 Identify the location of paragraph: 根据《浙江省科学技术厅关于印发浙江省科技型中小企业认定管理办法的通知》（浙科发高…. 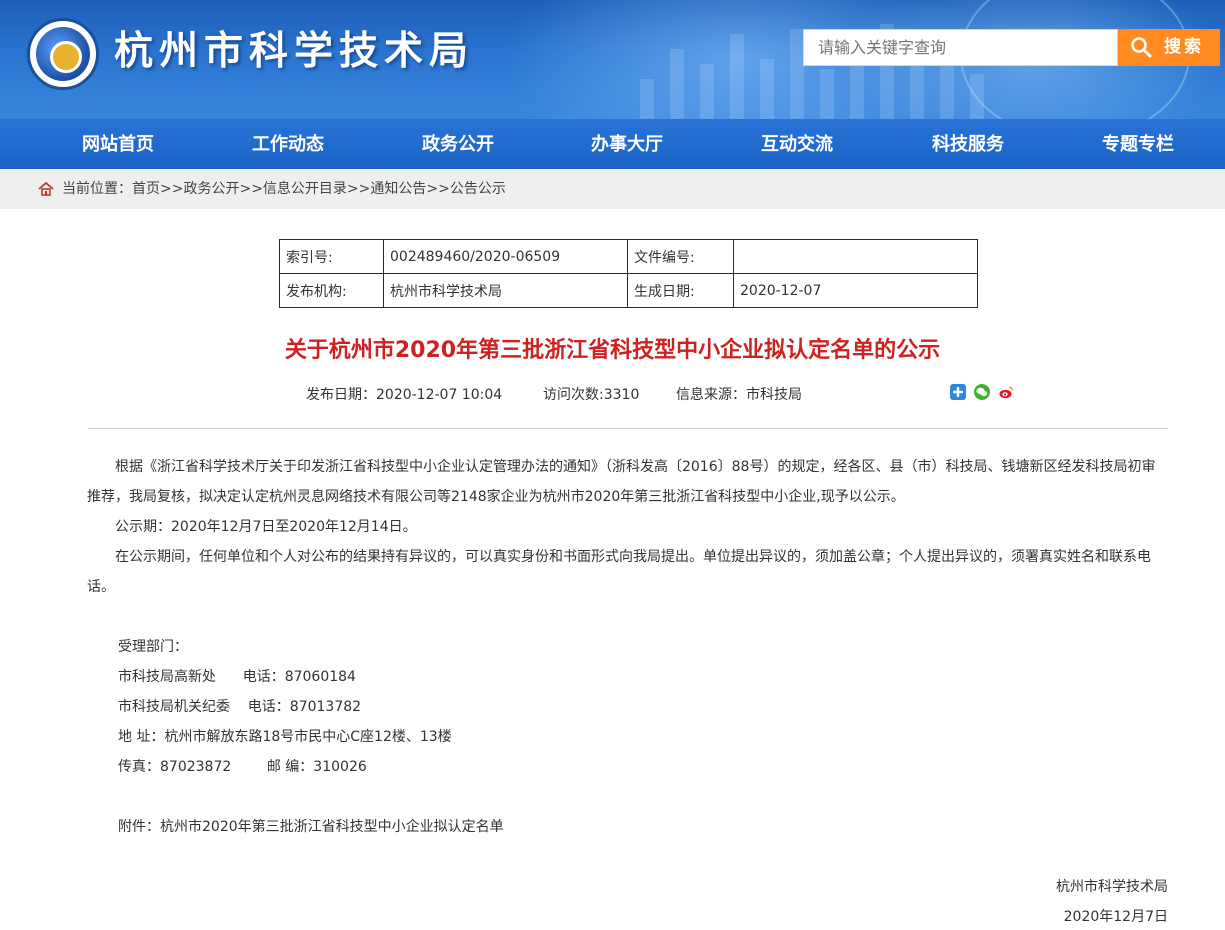
(621, 482).